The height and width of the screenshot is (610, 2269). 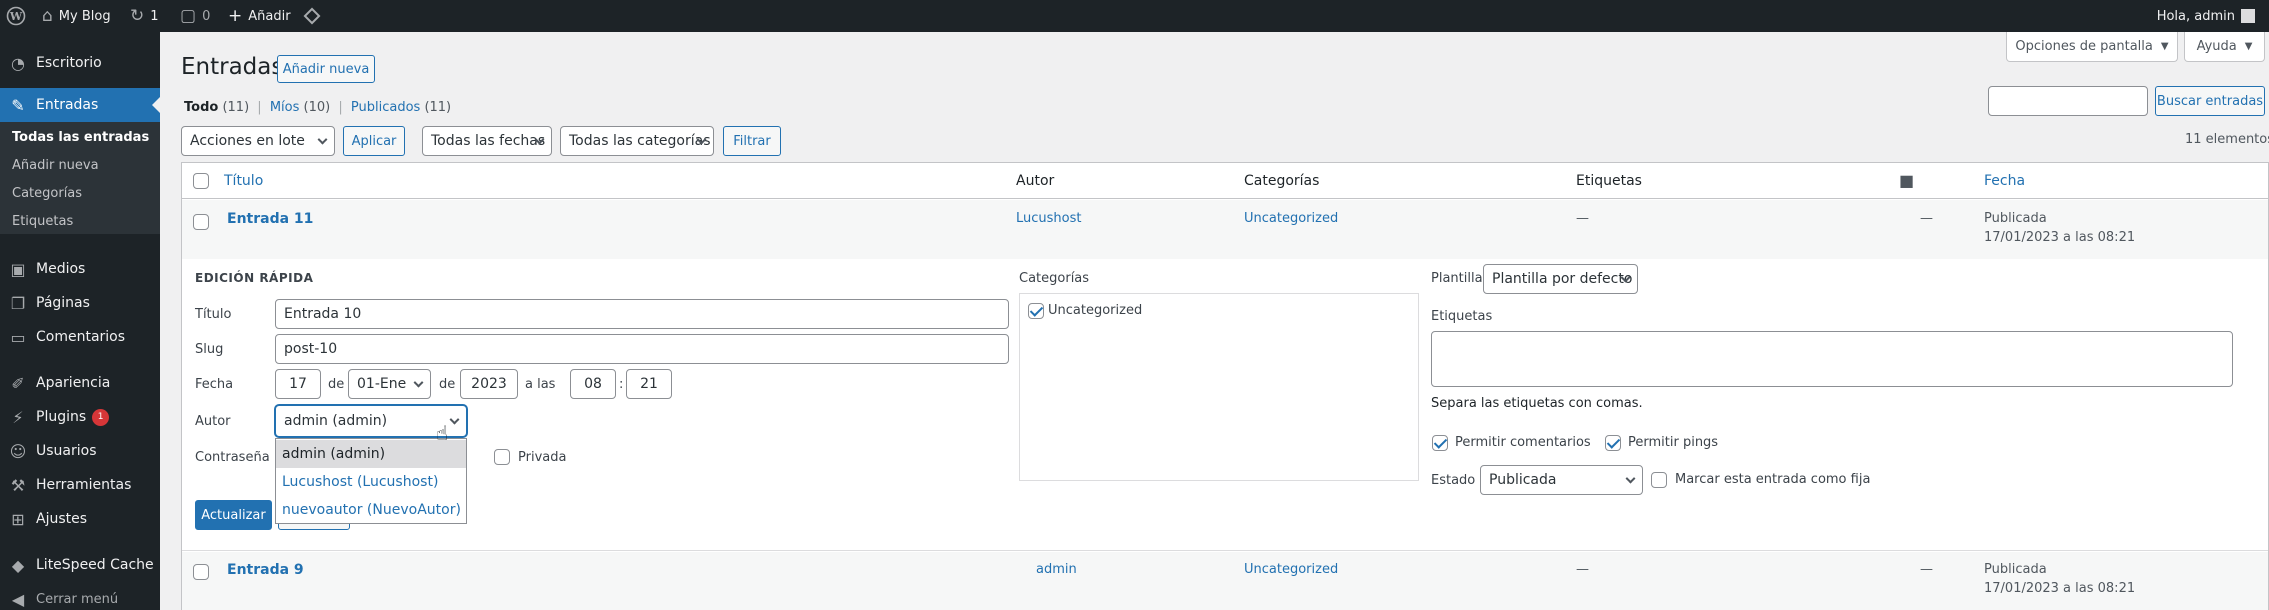 I want to click on day-input: 17, so click(x=298, y=384).